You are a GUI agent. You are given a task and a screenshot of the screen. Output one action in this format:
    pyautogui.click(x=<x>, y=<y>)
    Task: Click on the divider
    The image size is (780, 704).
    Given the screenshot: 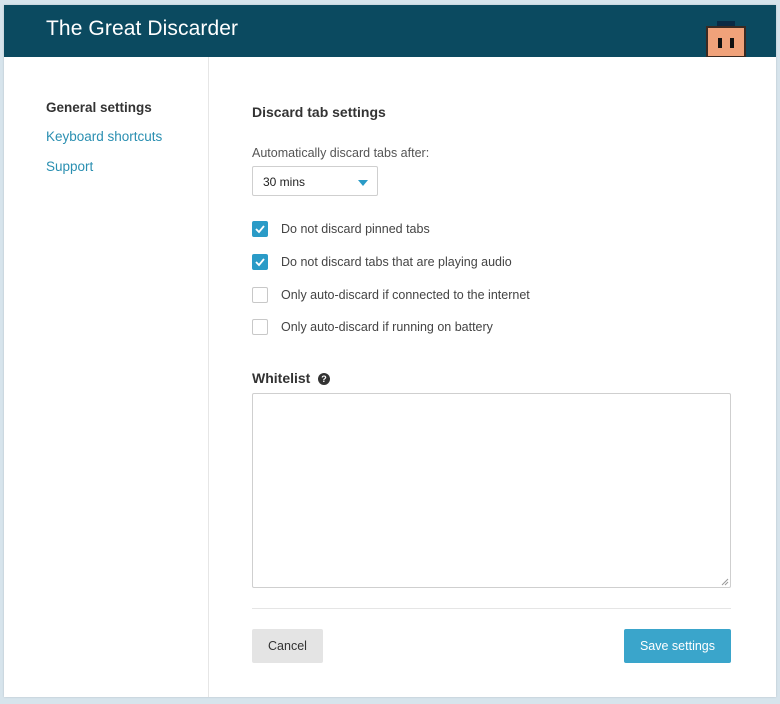 What is the action you would take?
    pyautogui.click(x=491, y=608)
    